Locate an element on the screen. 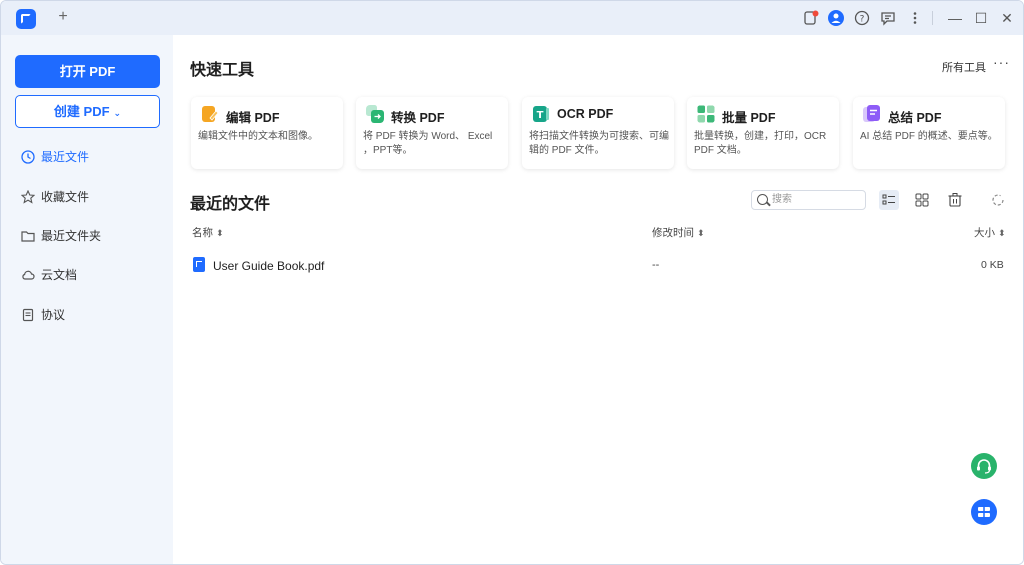 Image resolution: width=1024 pixels, height=565 pixels. tool-card-convert-pdf: 转换 PDF 将 PDF 转换为 Word、 Excel ，PPT等。 is located at coordinates (432, 133).